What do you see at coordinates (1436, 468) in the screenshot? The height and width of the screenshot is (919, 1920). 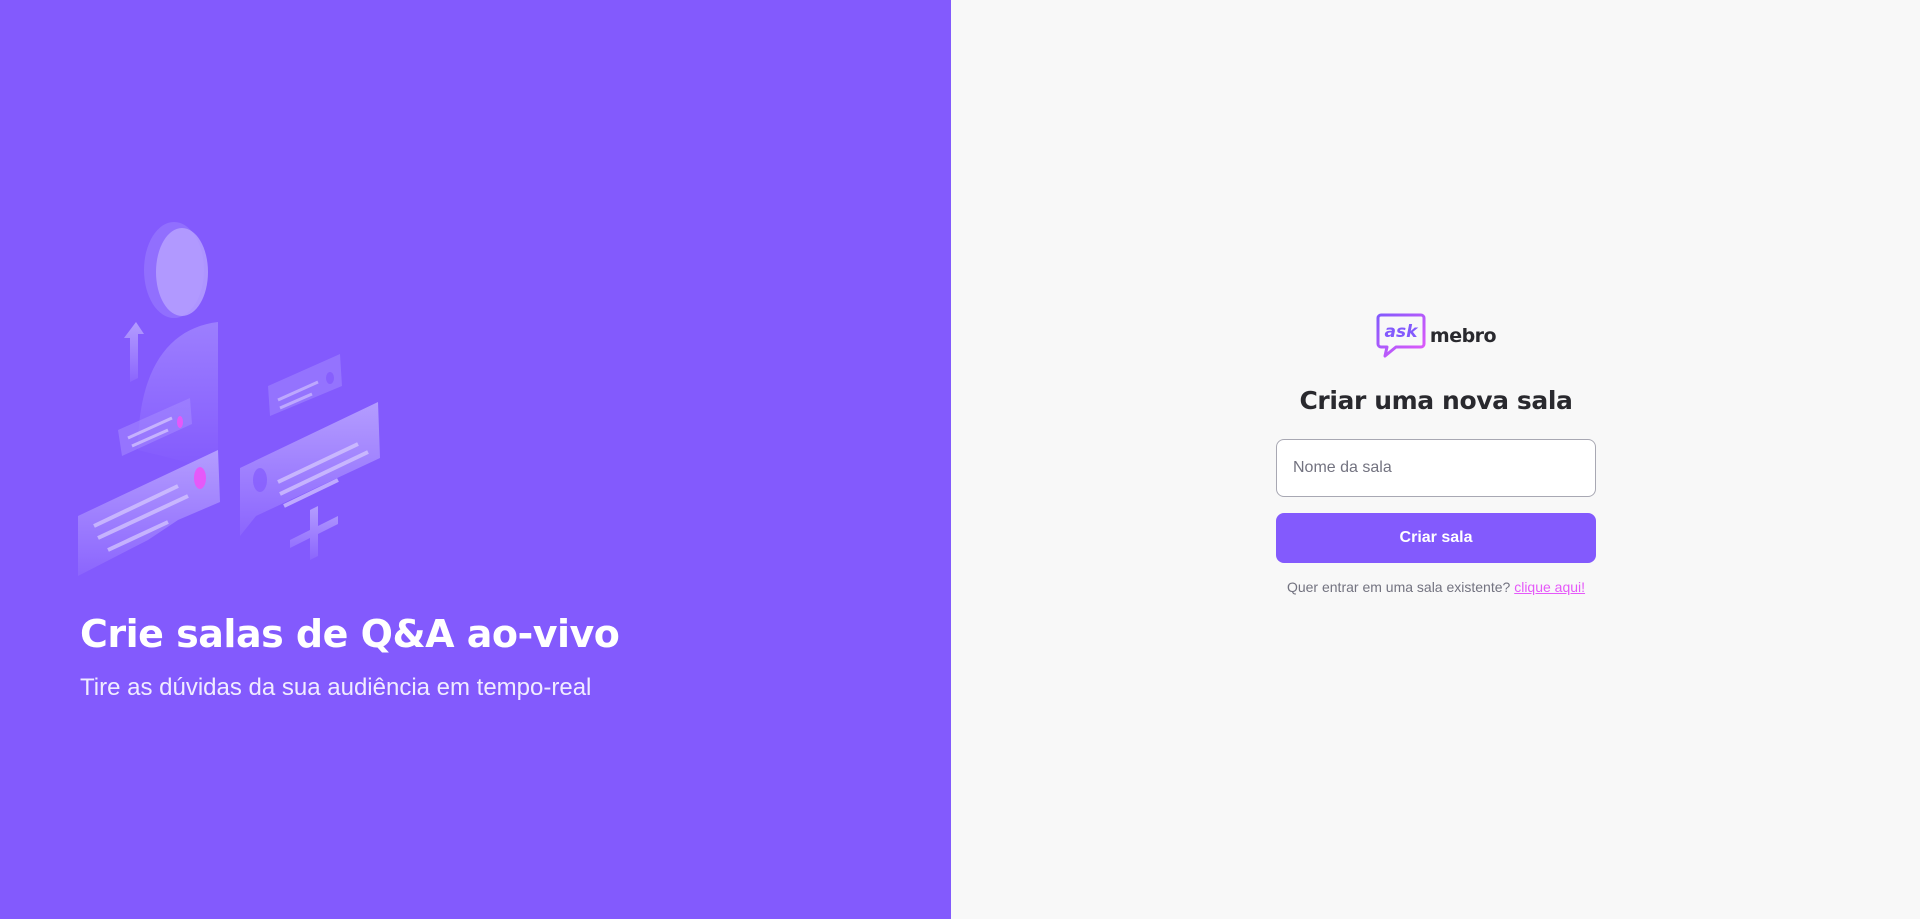 I see `room-name-input` at bounding box center [1436, 468].